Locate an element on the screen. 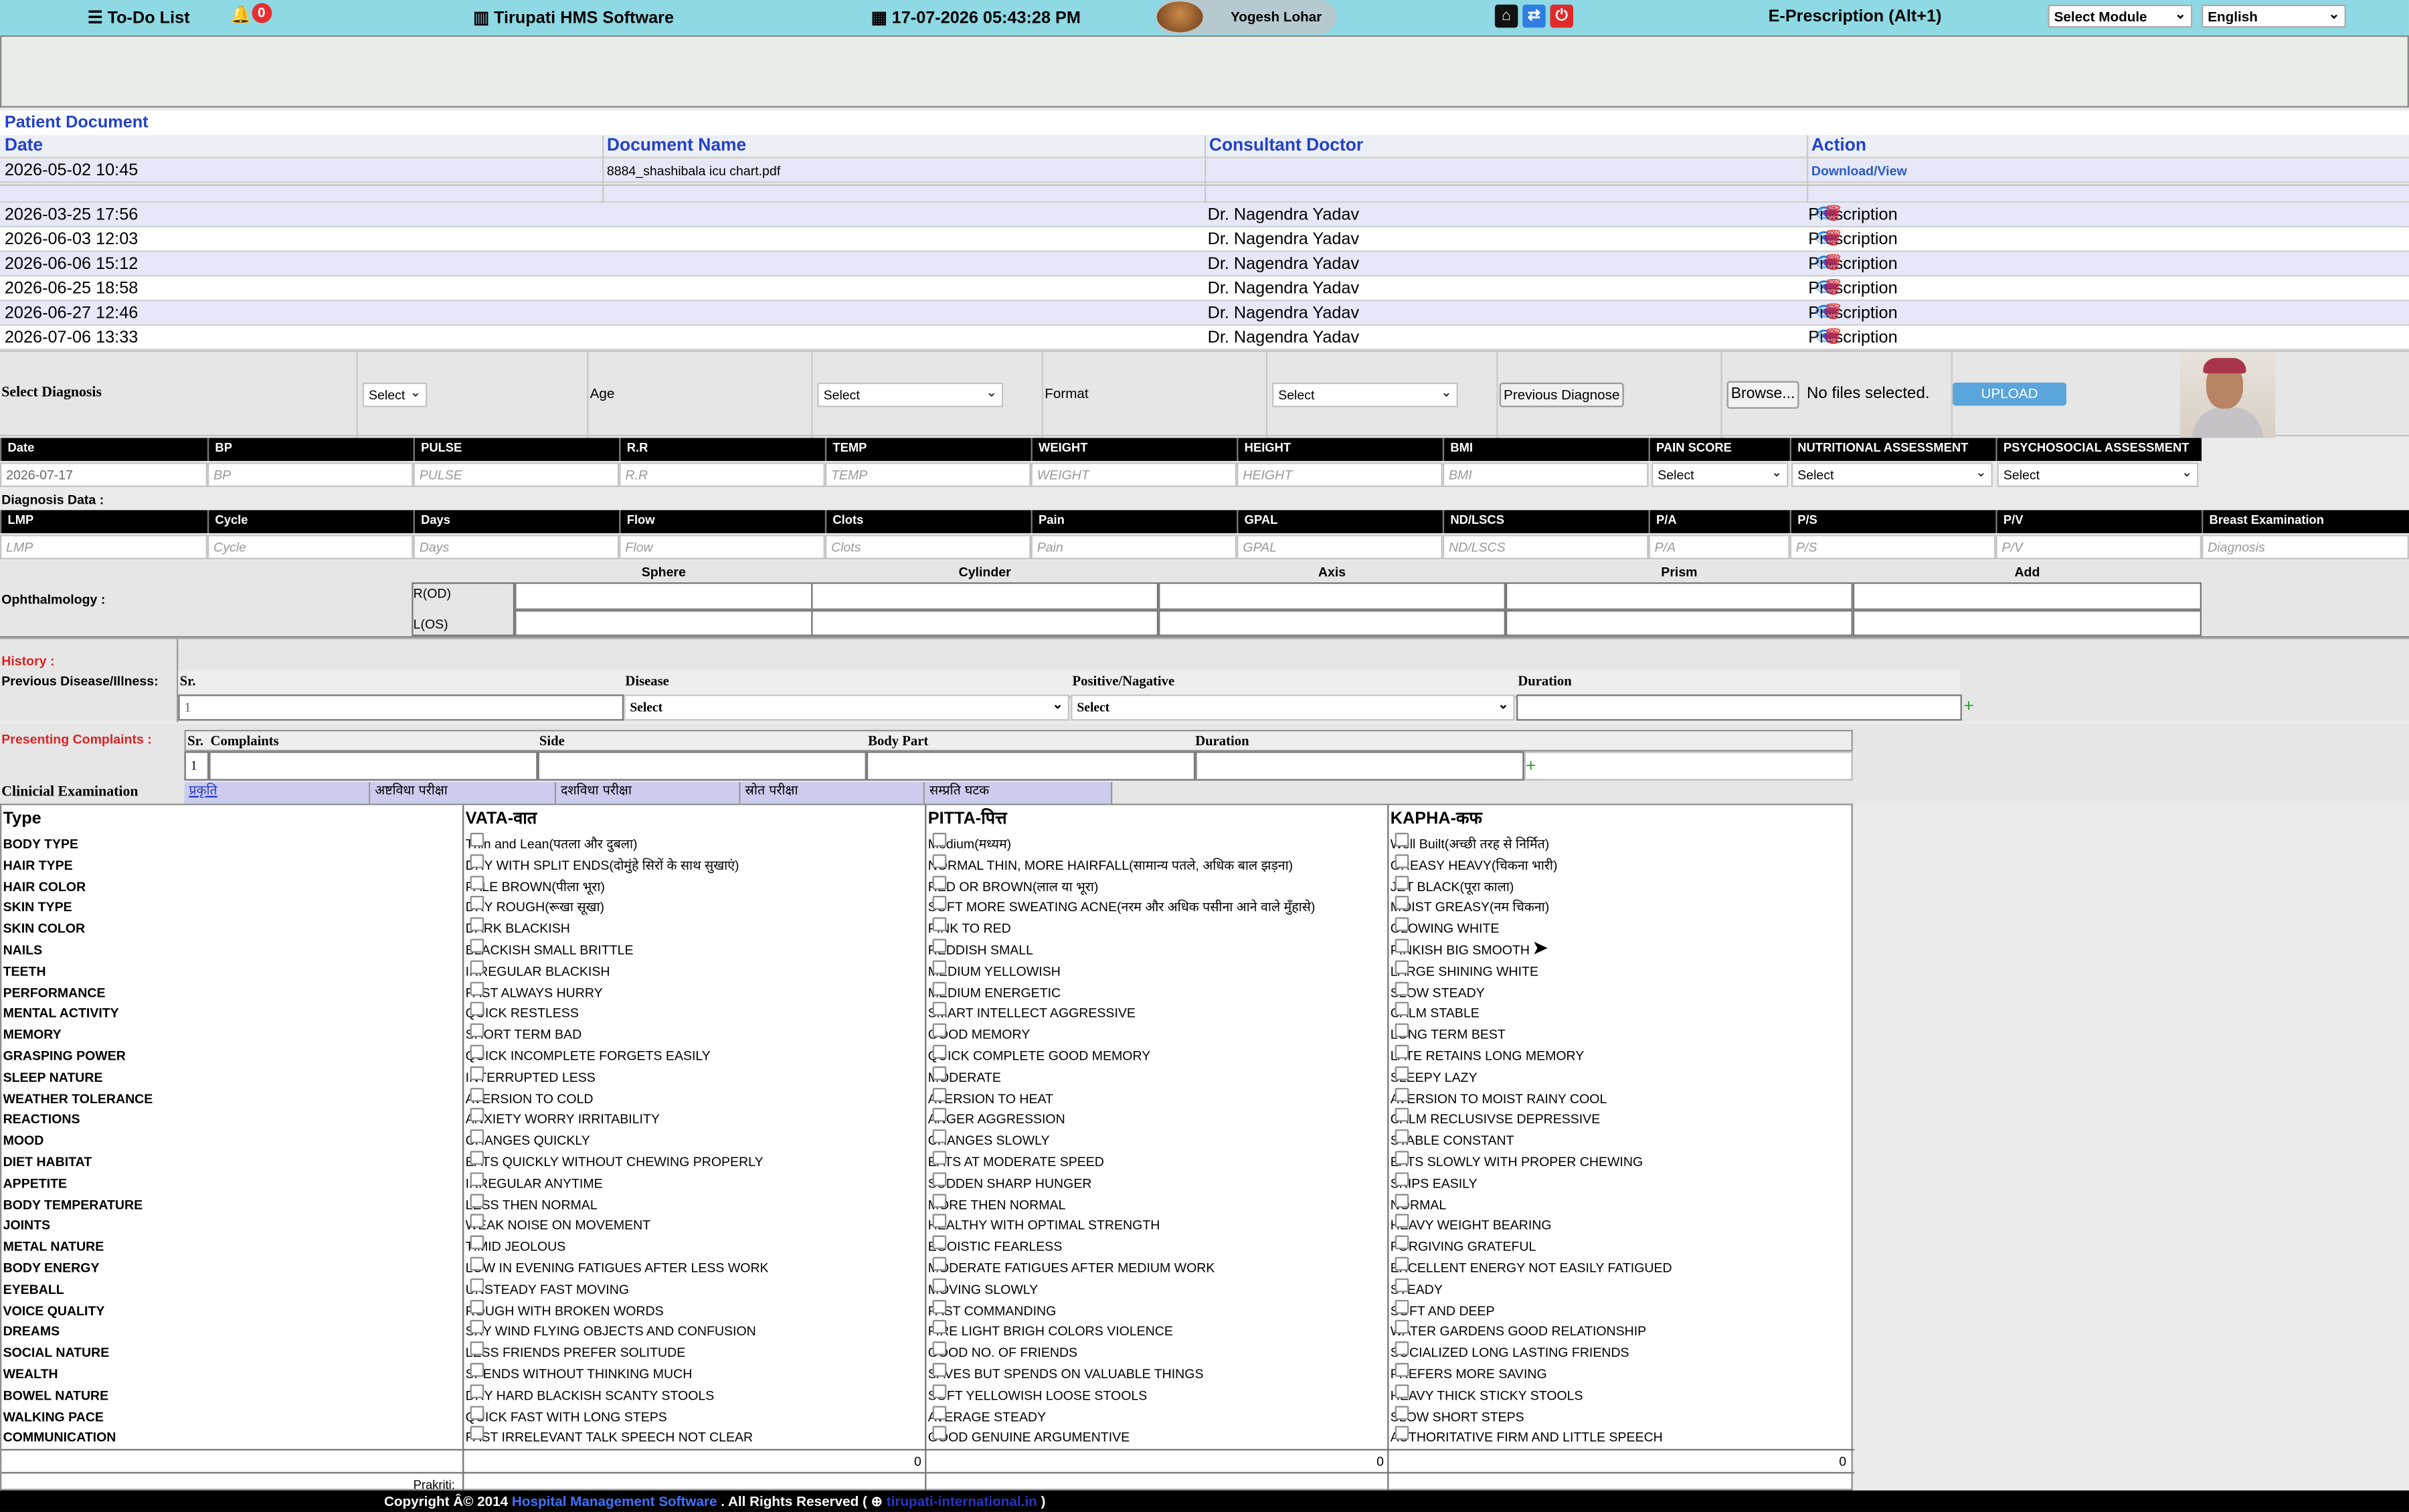 This screenshot has height=1512, width=2409. pulse-input: PULSE is located at coordinates (516, 475).